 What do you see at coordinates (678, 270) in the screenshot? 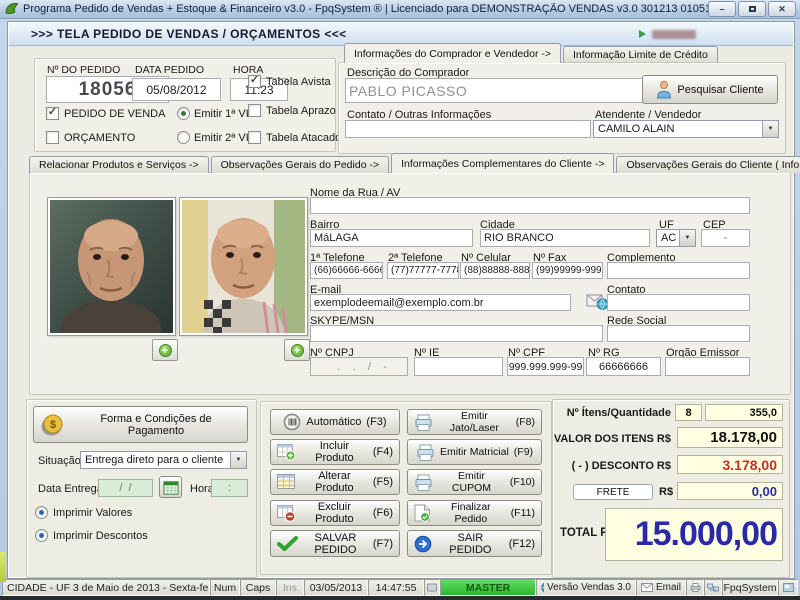
I see `complemento-field` at bounding box center [678, 270].